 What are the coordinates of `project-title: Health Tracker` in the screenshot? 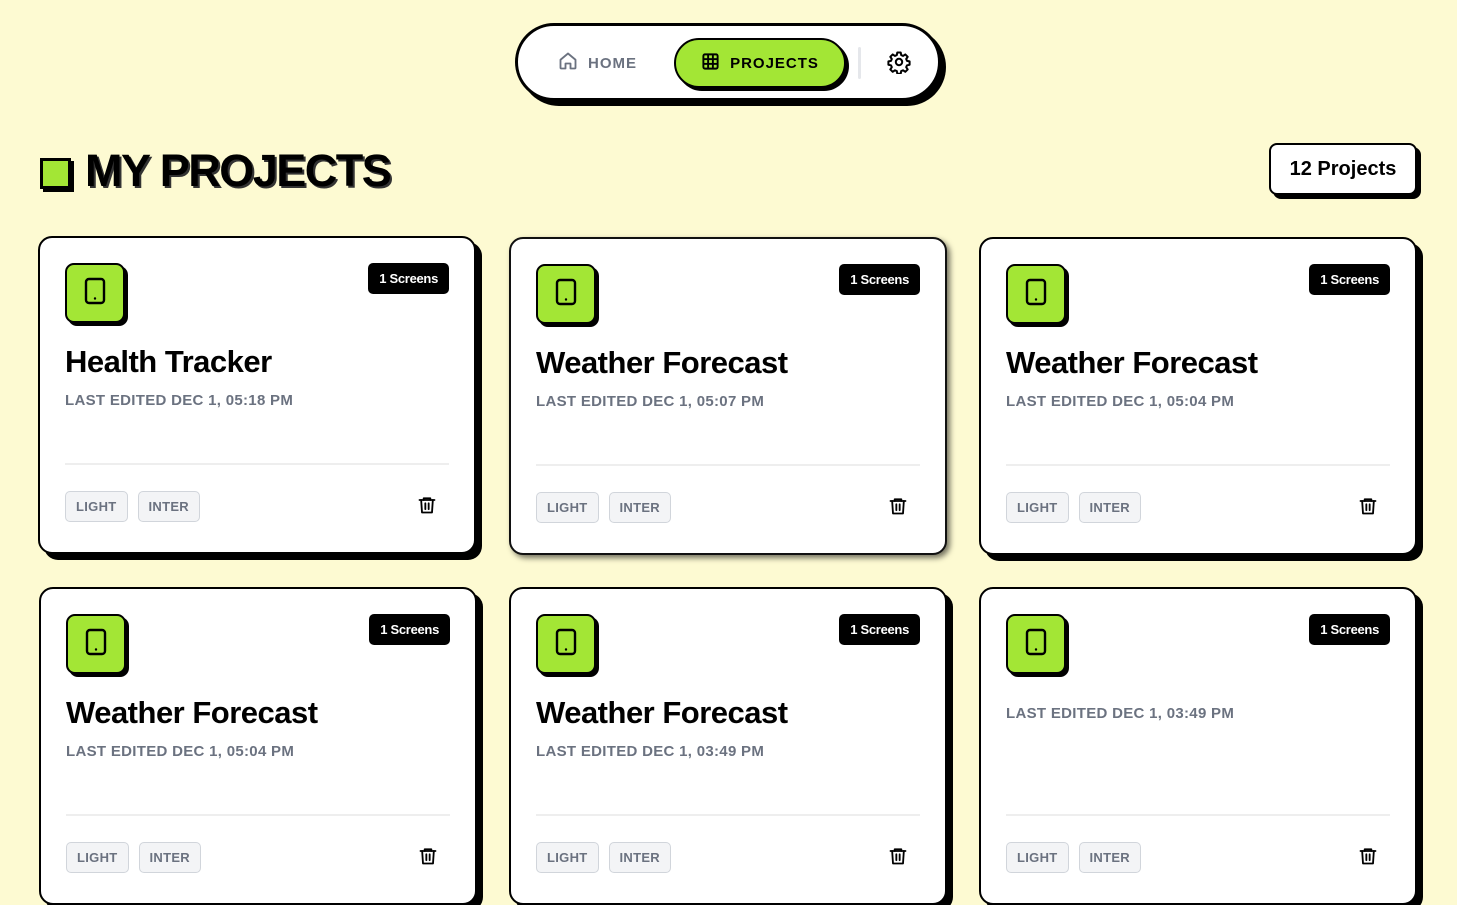 It's located at (168, 361).